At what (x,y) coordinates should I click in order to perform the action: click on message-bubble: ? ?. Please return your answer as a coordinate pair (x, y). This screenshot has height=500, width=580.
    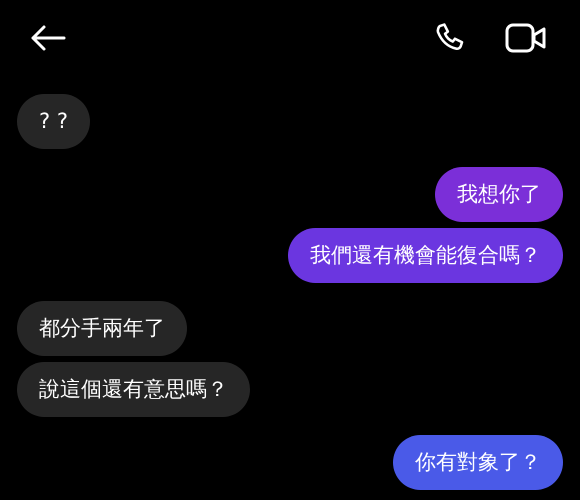
    Looking at the image, I should click on (53, 121).